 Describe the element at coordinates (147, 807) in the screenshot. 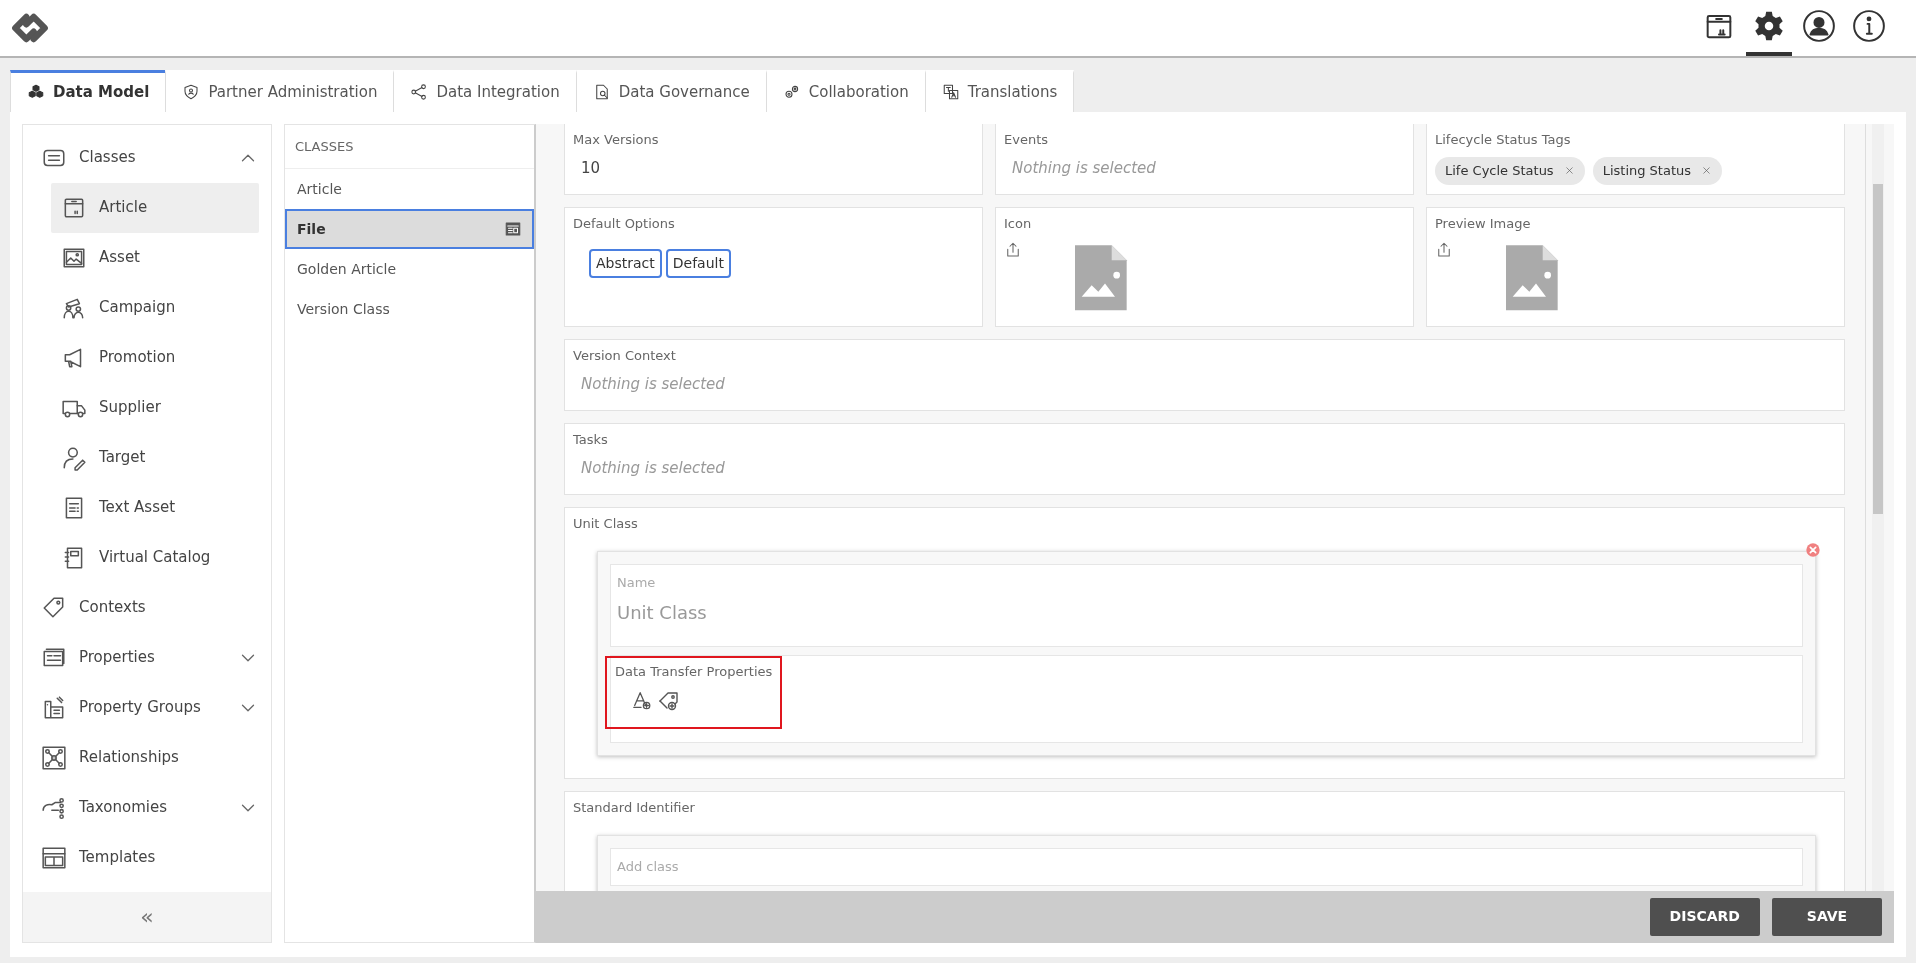

I see `sidebar-item: Taxonomies` at that location.